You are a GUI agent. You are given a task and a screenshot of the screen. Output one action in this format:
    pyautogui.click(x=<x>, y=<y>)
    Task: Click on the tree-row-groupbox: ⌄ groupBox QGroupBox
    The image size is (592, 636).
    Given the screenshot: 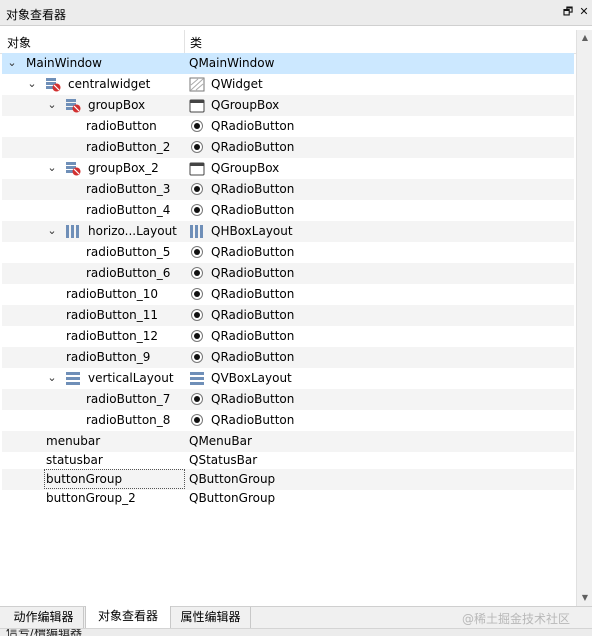 What is the action you would take?
    pyautogui.click(x=288, y=105)
    